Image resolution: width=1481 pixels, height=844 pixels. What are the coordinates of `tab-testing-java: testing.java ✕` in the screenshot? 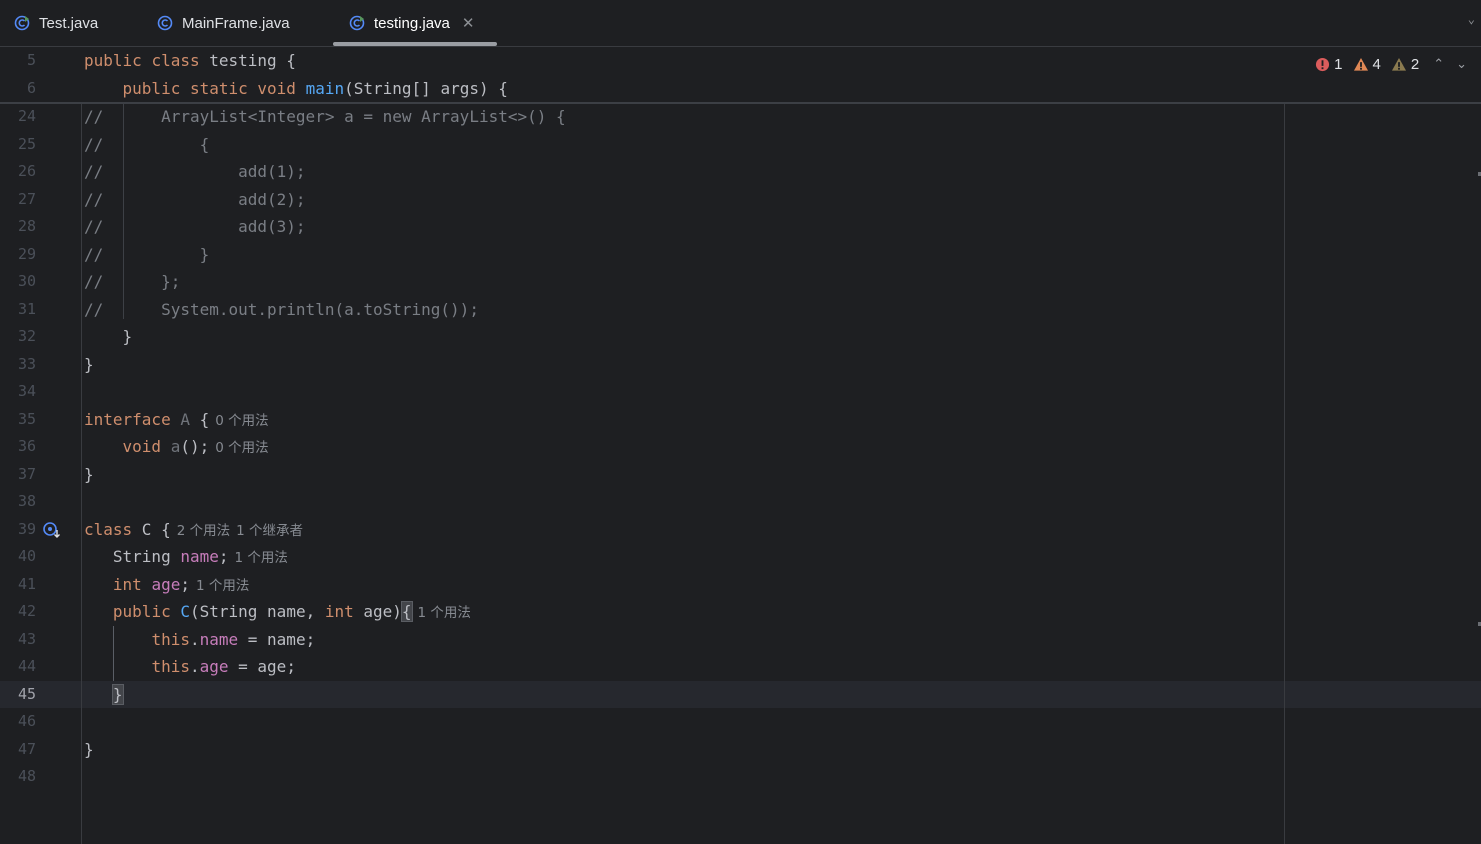 It's located at (411, 23).